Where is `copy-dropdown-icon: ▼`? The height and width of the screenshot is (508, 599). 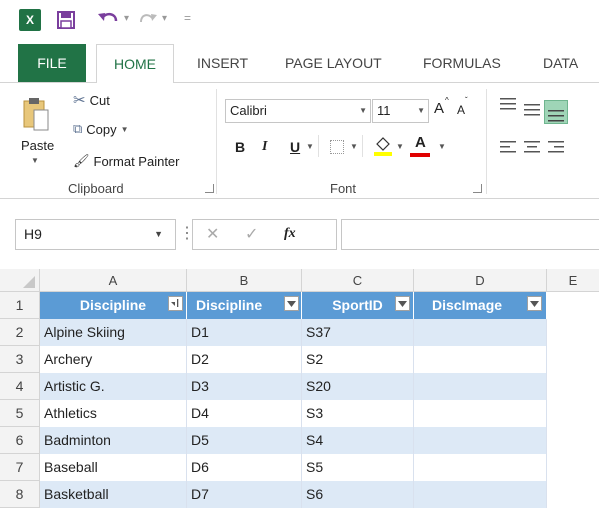 copy-dropdown-icon: ▼ is located at coordinates (125, 129).